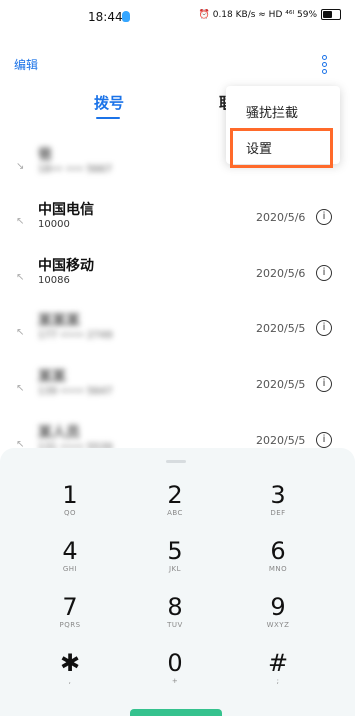 The width and height of the screenshot is (355, 716). Describe the element at coordinates (108, 118) in the screenshot. I see `tab-indicator` at that location.